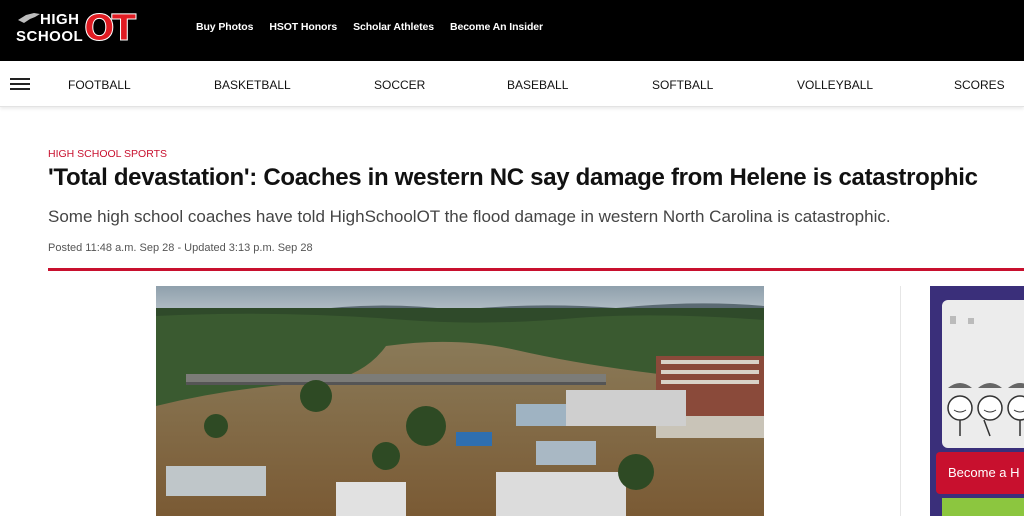 The width and height of the screenshot is (1024, 516). What do you see at coordinates (60, 19) in the screenshot?
I see `logo-text-high: HIGH` at bounding box center [60, 19].